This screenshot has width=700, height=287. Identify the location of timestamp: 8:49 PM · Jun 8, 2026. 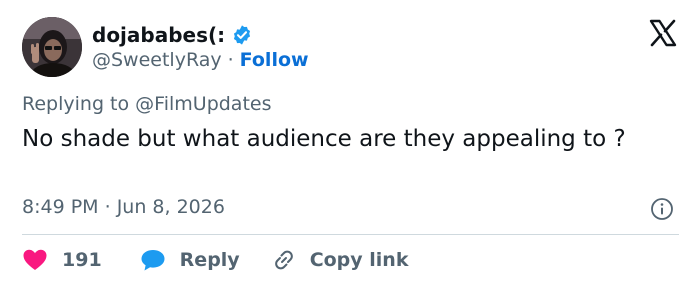
(123, 207).